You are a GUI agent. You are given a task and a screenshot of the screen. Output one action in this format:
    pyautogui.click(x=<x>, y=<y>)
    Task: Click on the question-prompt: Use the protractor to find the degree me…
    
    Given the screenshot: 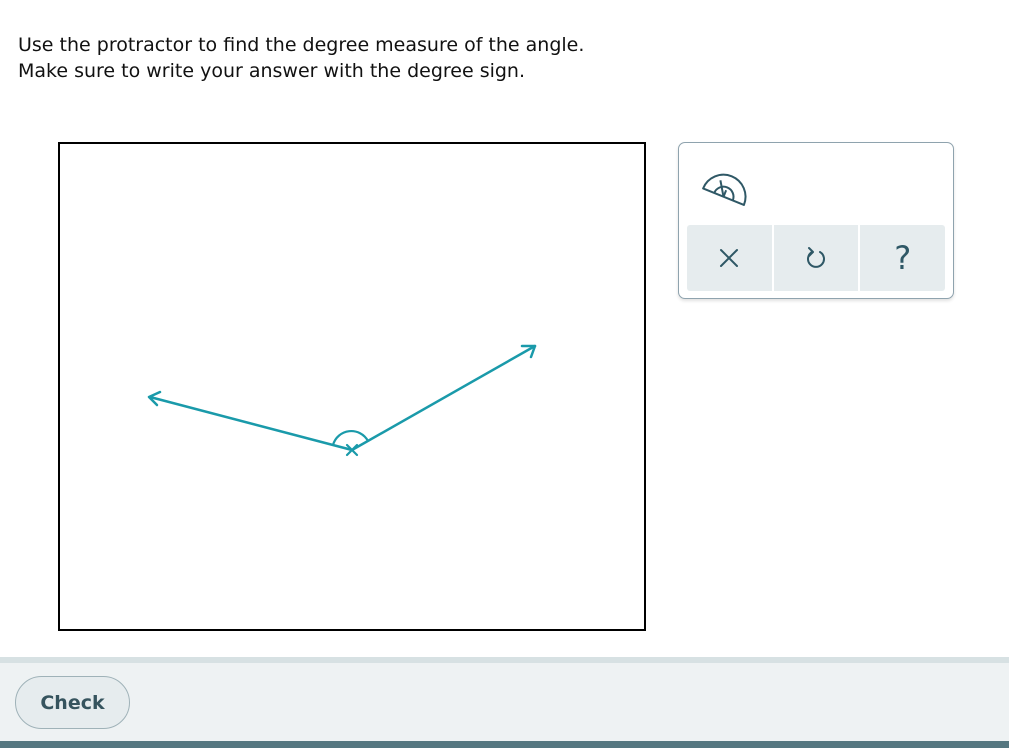 What is the action you would take?
    pyautogui.click(x=301, y=58)
    